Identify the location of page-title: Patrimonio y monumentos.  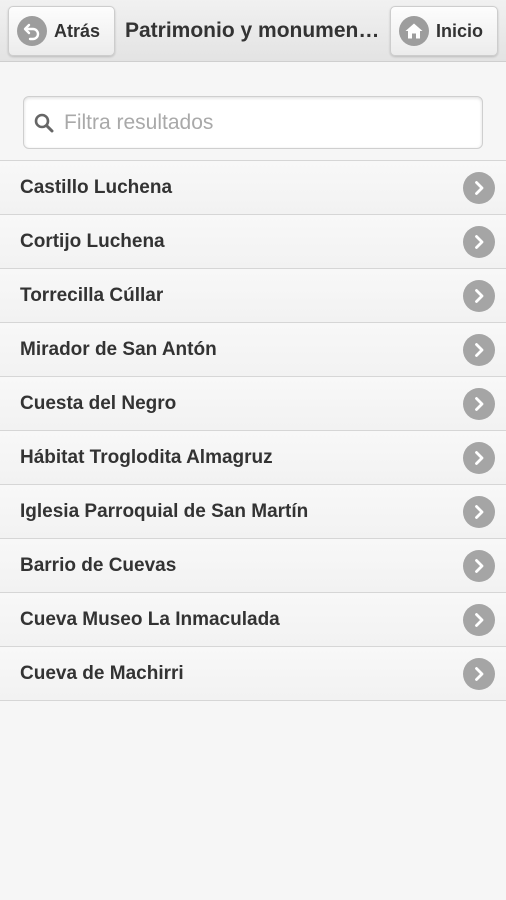
(253, 30).